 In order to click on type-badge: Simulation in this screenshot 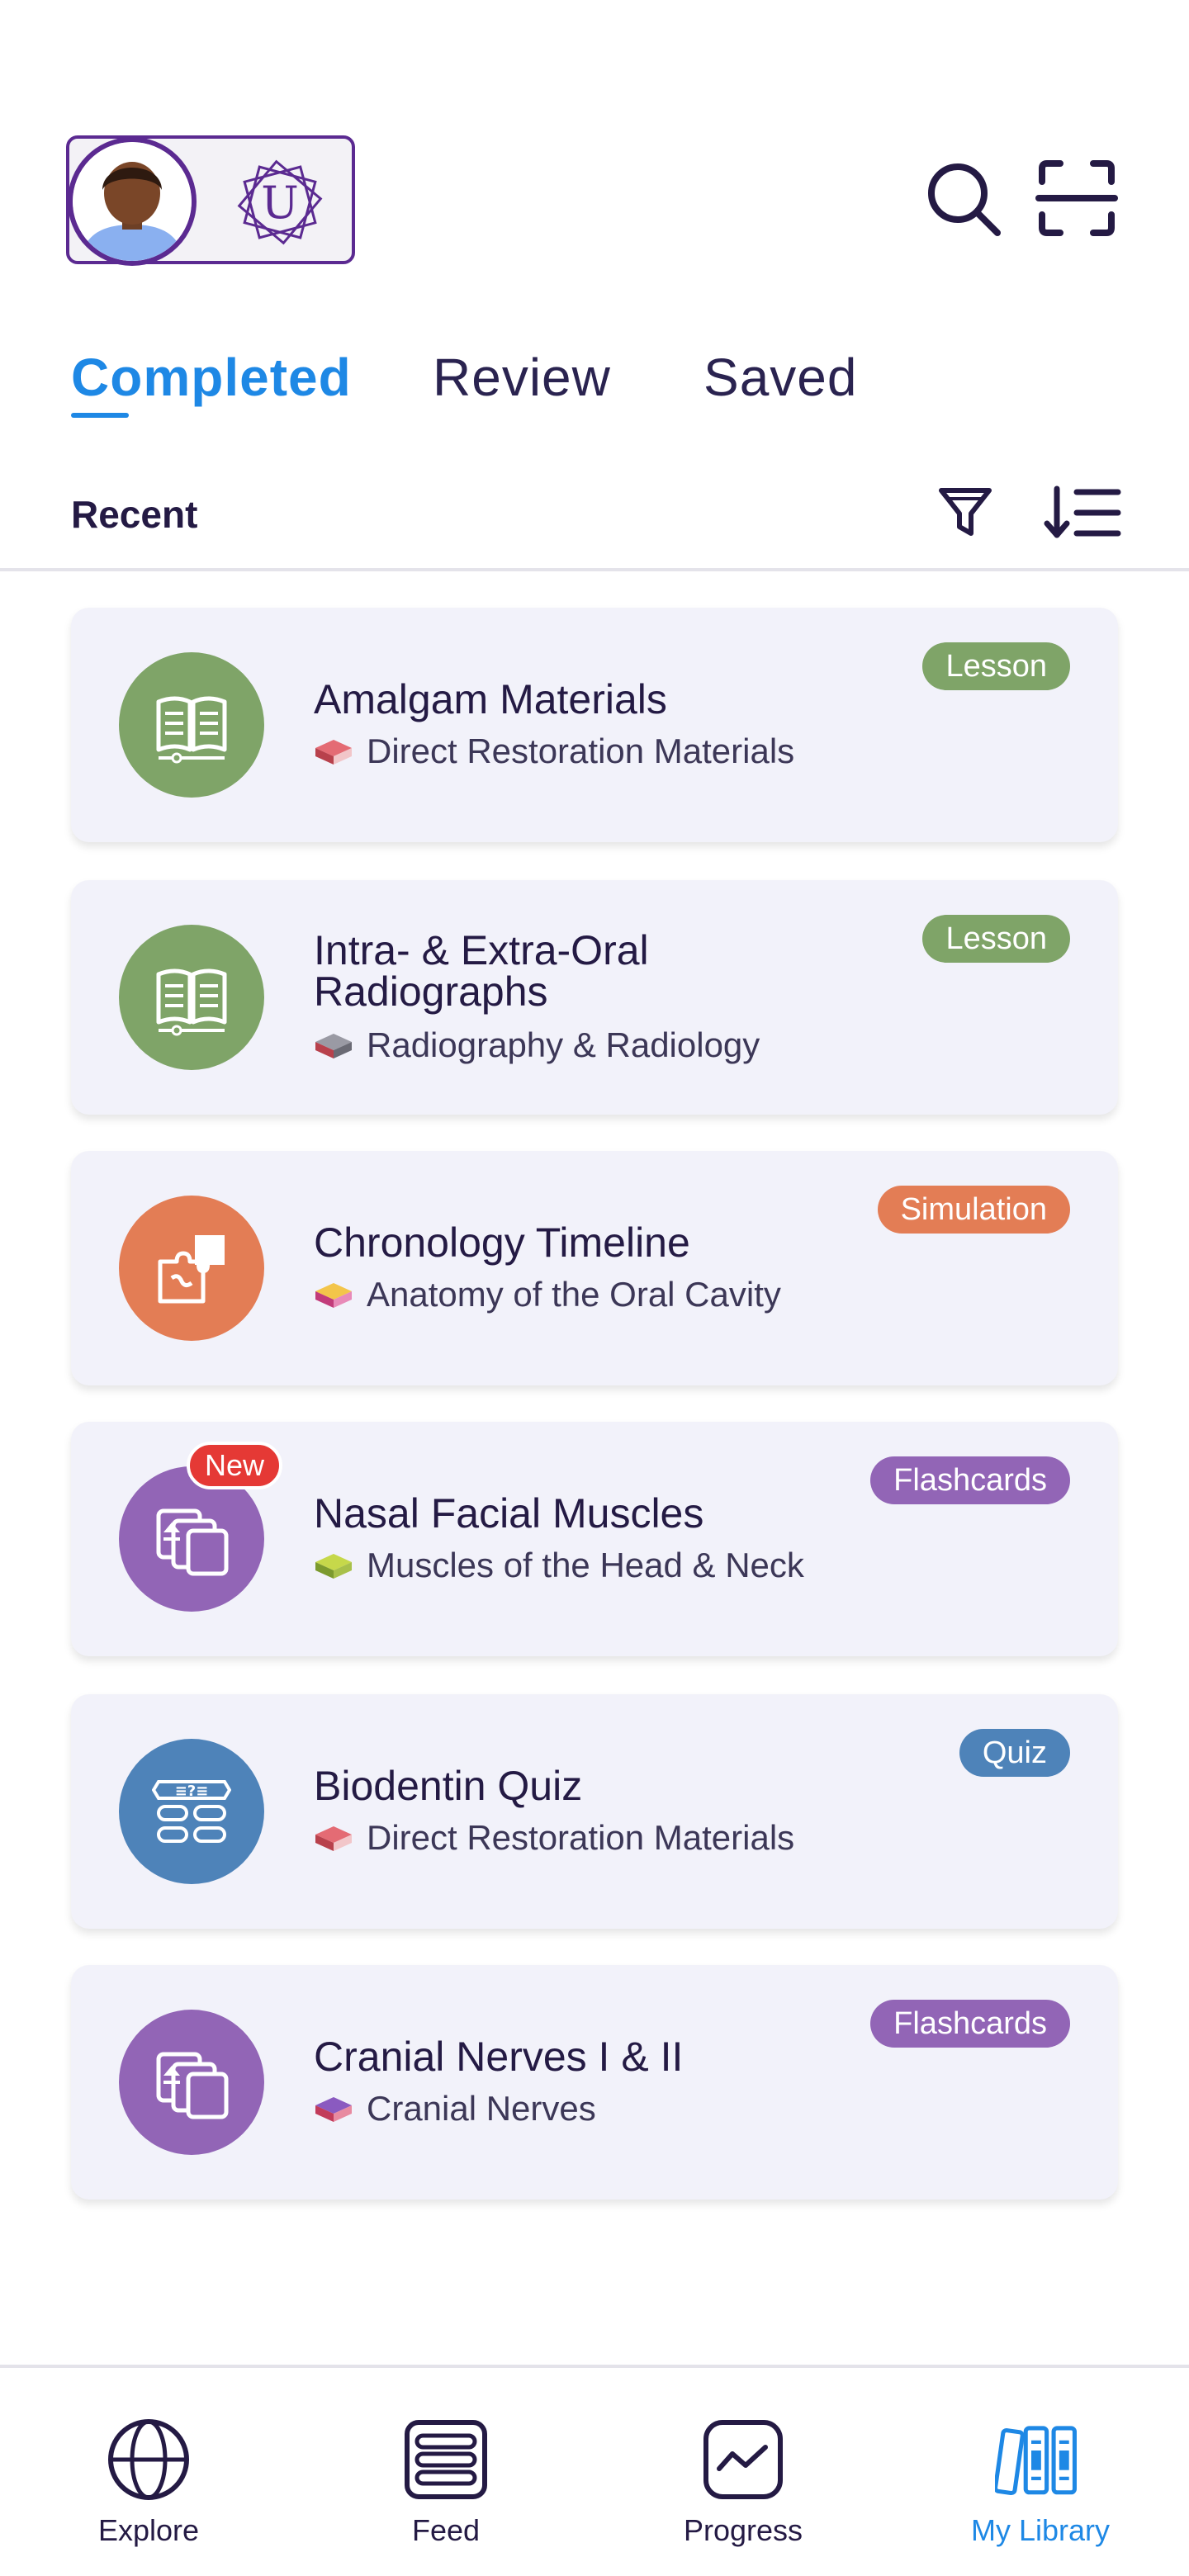, I will do `click(973, 1210)`.